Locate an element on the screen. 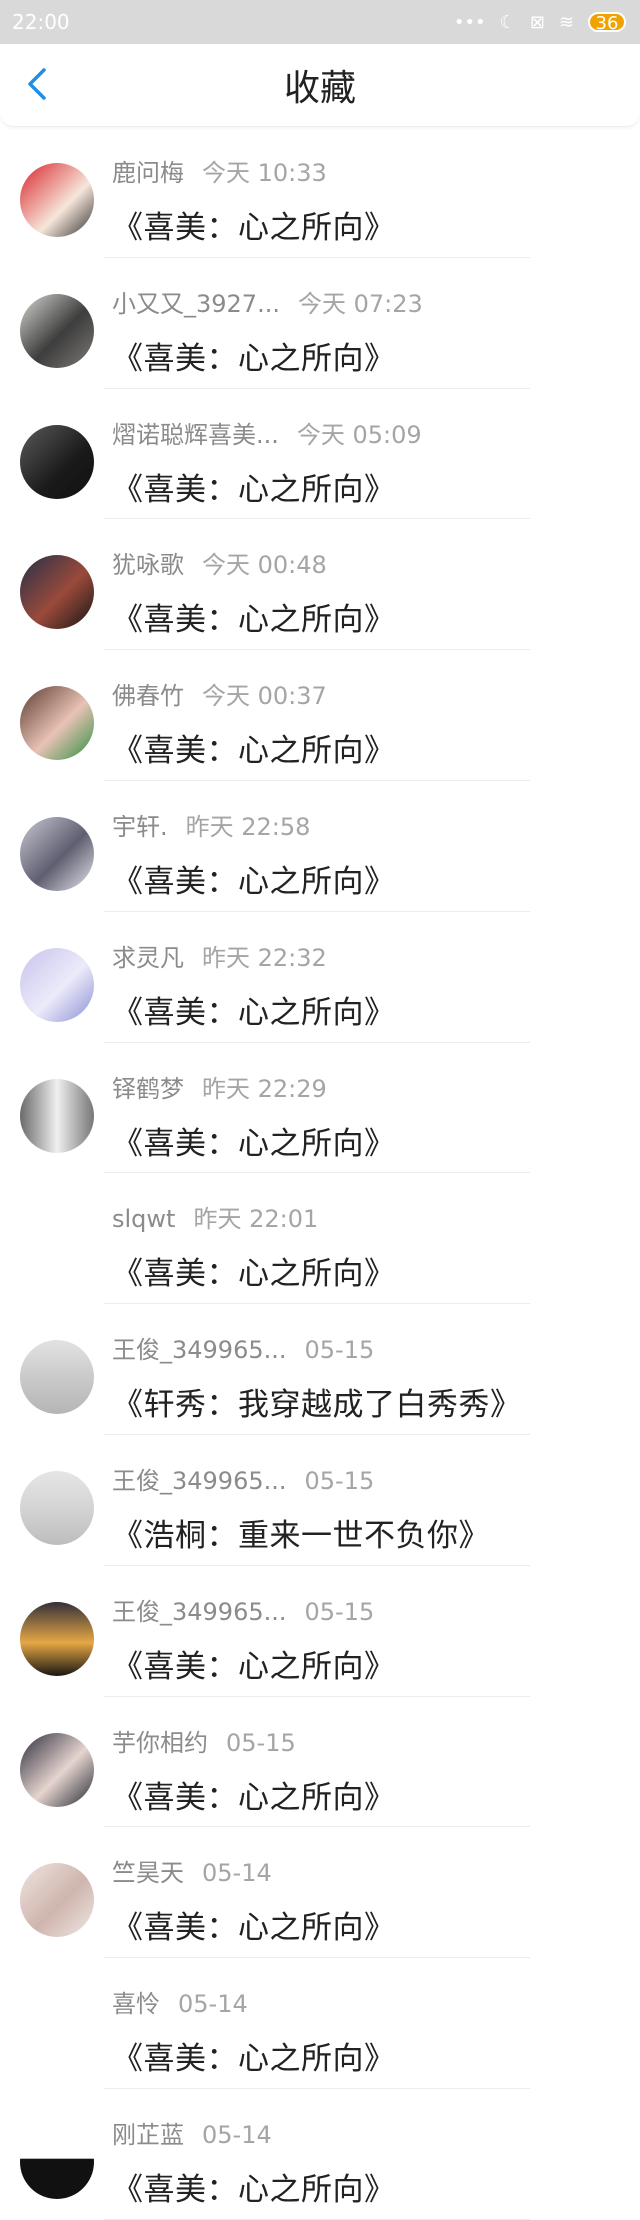 The width and height of the screenshot is (640, 2220). list-item: slqwt 昨天 22:01 《喜美：心之所向》 is located at coordinates (320, 1239).